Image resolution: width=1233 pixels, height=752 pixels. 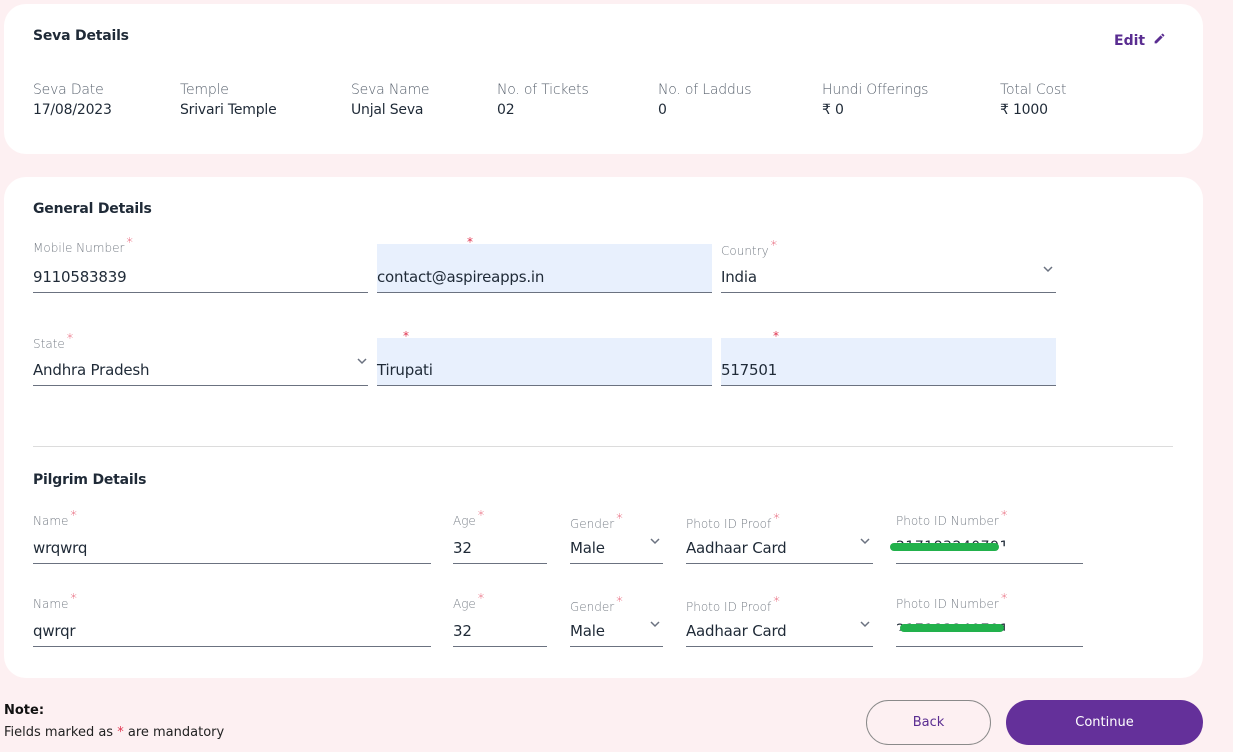 What do you see at coordinates (749, 370) in the screenshot?
I see `pincode-value: 517501` at bounding box center [749, 370].